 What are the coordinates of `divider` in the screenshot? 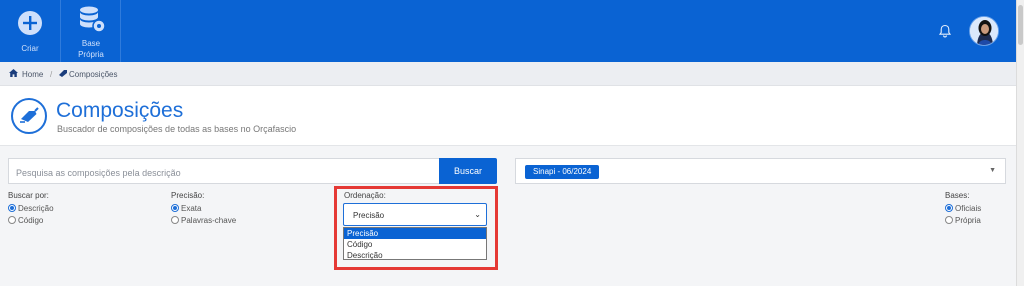 It's located at (120, 31).